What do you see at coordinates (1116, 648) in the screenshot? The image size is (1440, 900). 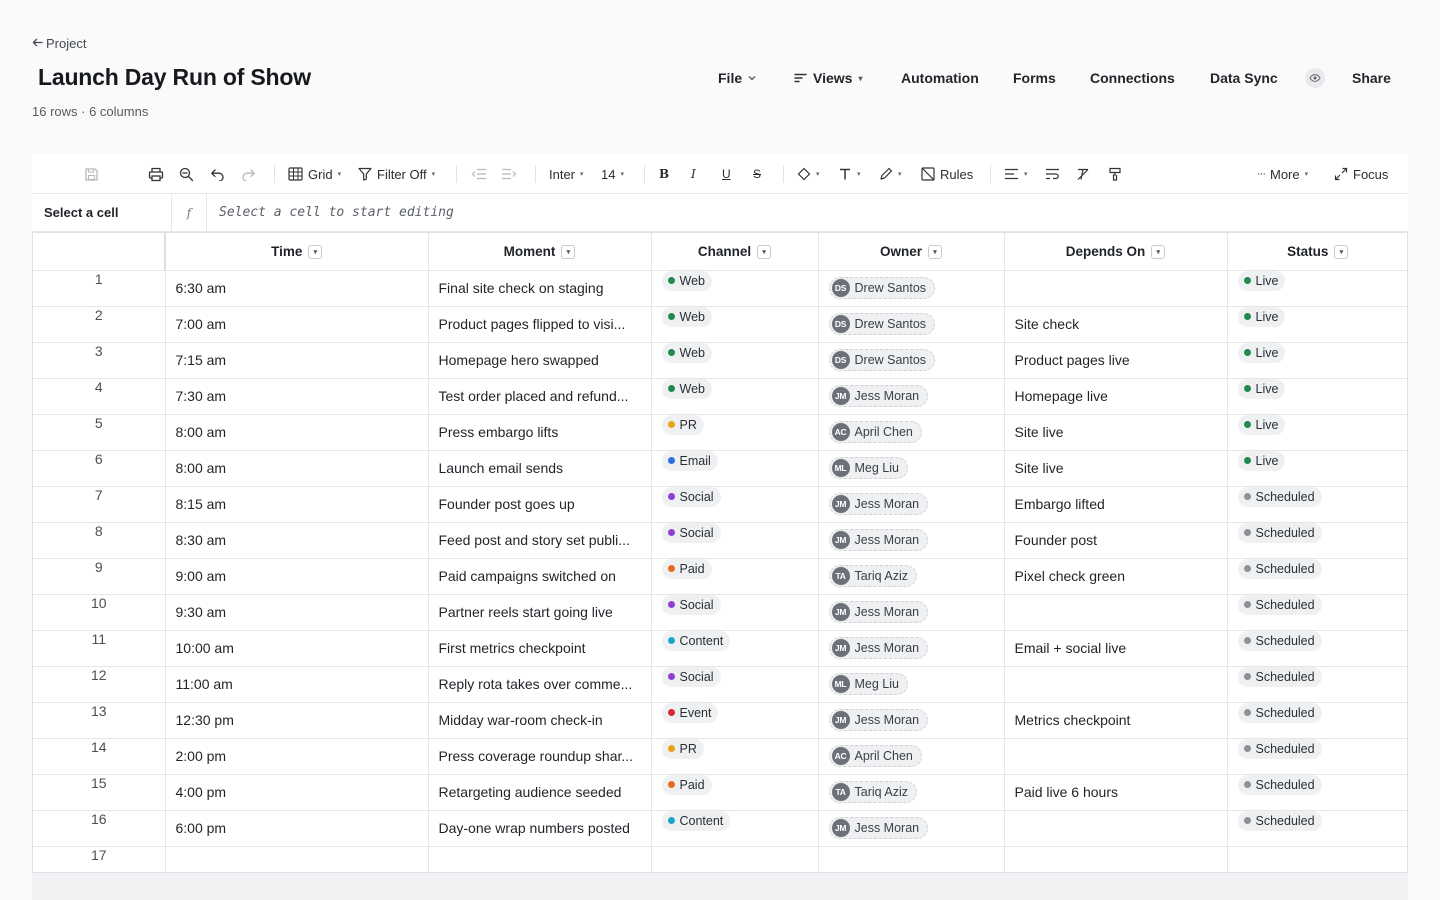 I see `cell-depends-on: Email + social live` at bounding box center [1116, 648].